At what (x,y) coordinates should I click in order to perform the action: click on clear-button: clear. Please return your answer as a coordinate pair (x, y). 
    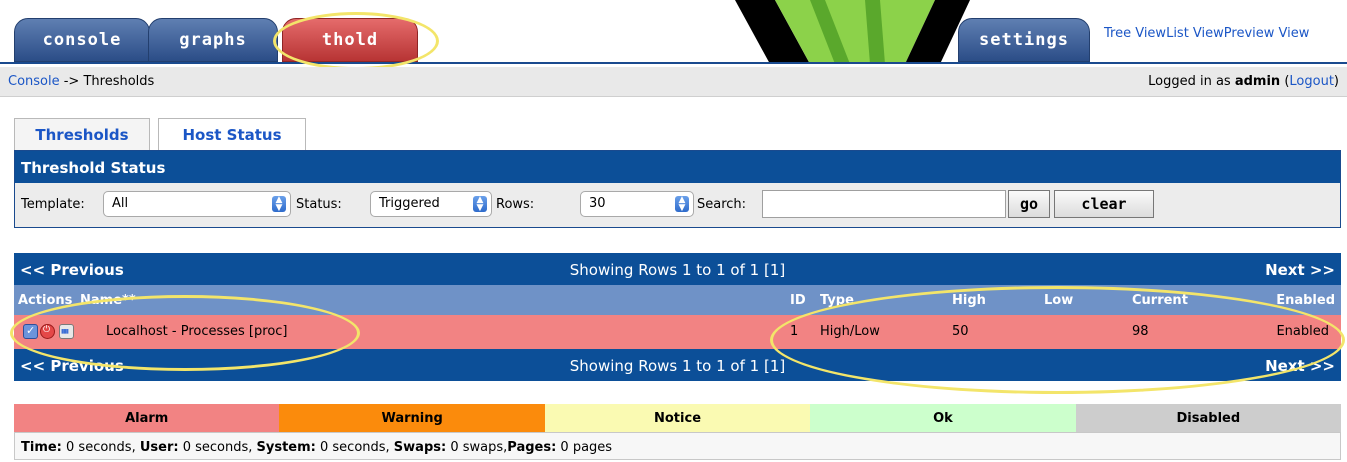
    Looking at the image, I should click on (1104, 204).